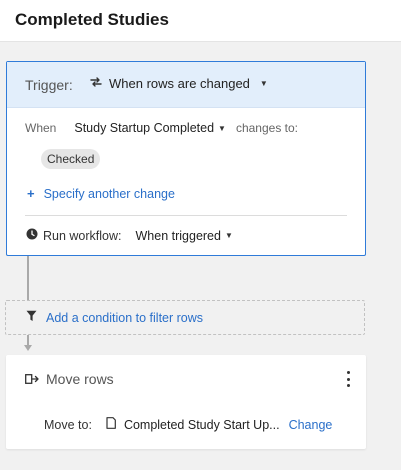 The height and width of the screenshot is (470, 401). Describe the element at coordinates (31, 193) in the screenshot. I see `plus-icon: +` at that location.